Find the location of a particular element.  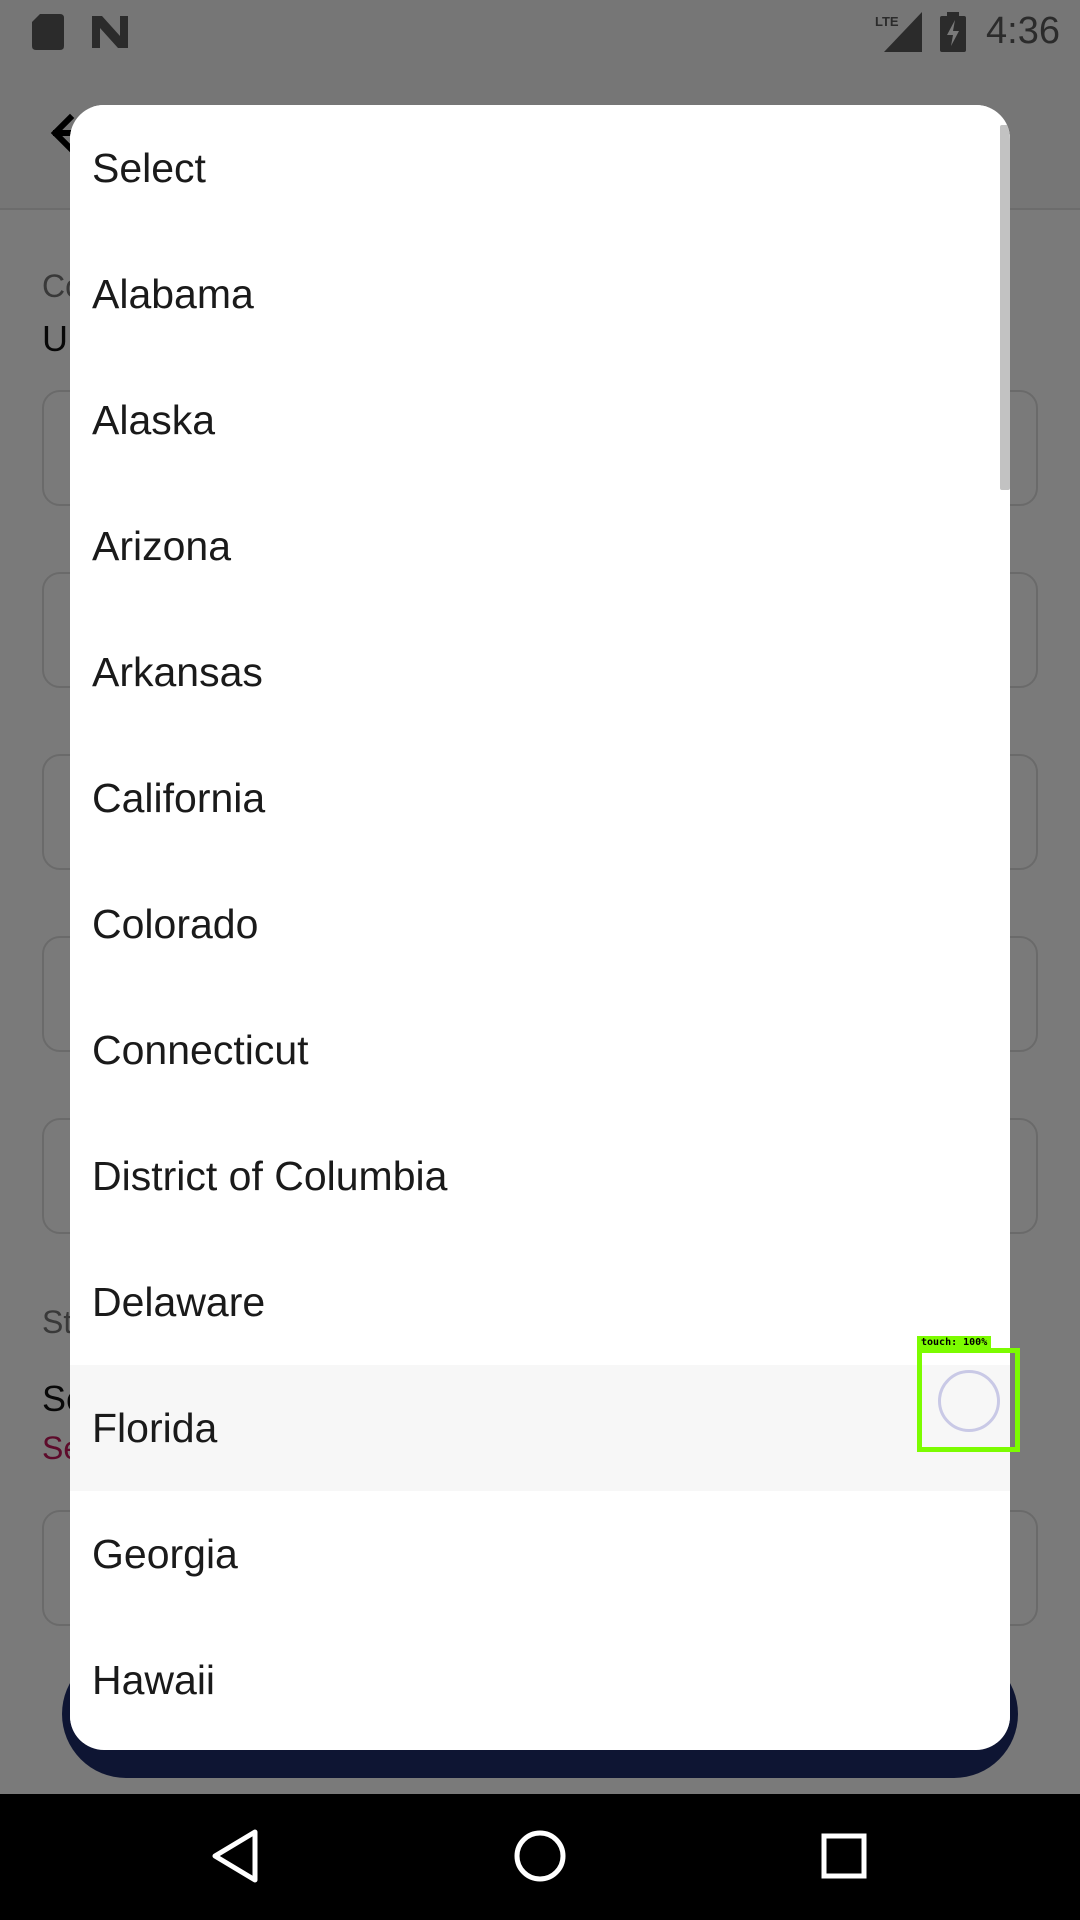

option-item: Connecticut is located at coordinates (540, 1050).